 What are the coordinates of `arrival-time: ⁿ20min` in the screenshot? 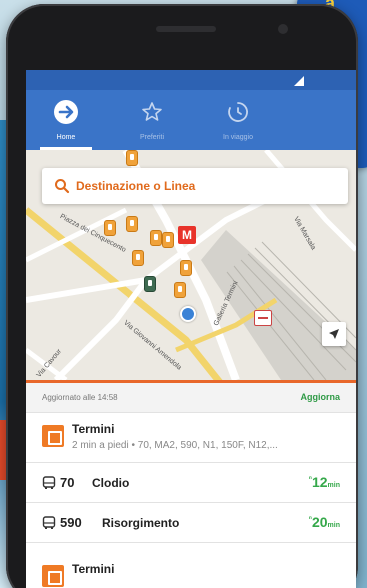 It's located at (324, 522).